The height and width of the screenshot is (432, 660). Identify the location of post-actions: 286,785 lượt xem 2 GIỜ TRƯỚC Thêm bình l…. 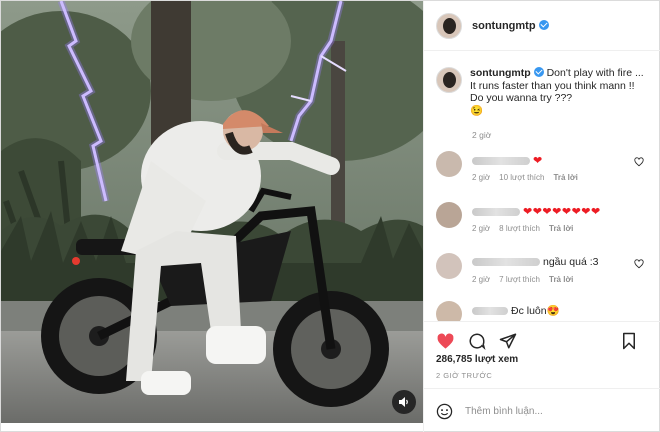
(542, 376).